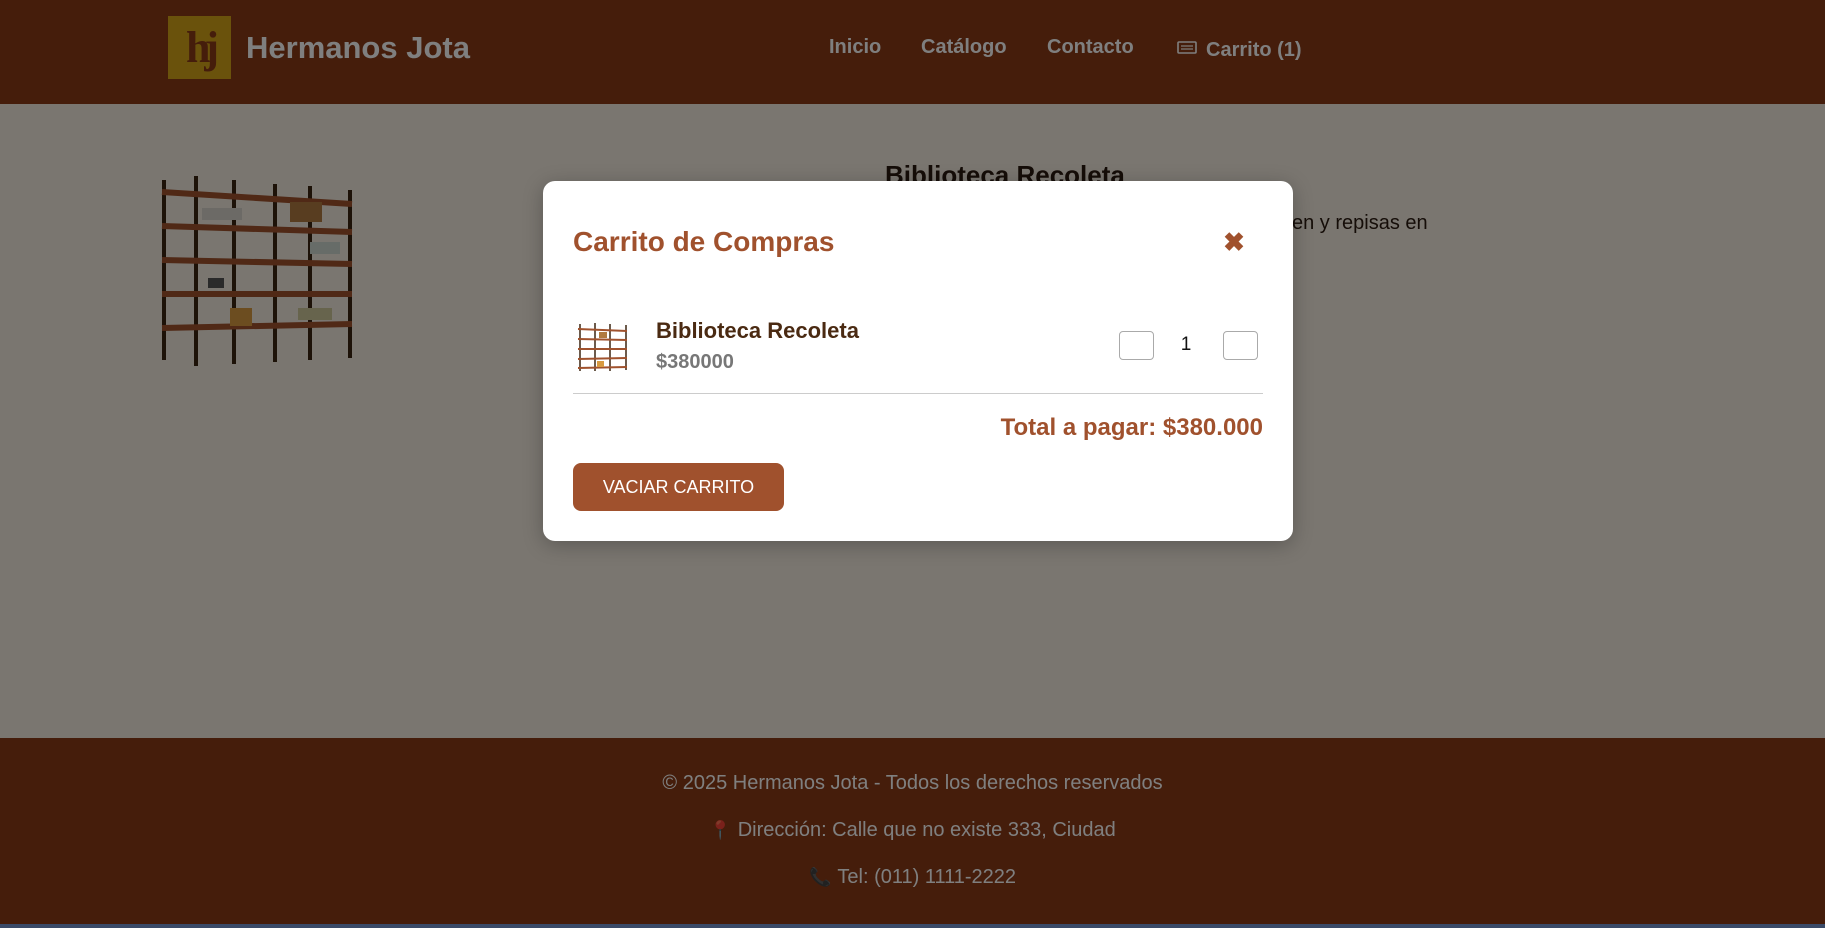 The image size is (1825, 928). I want to click on close-icon: ✖, so click(1234, 242).